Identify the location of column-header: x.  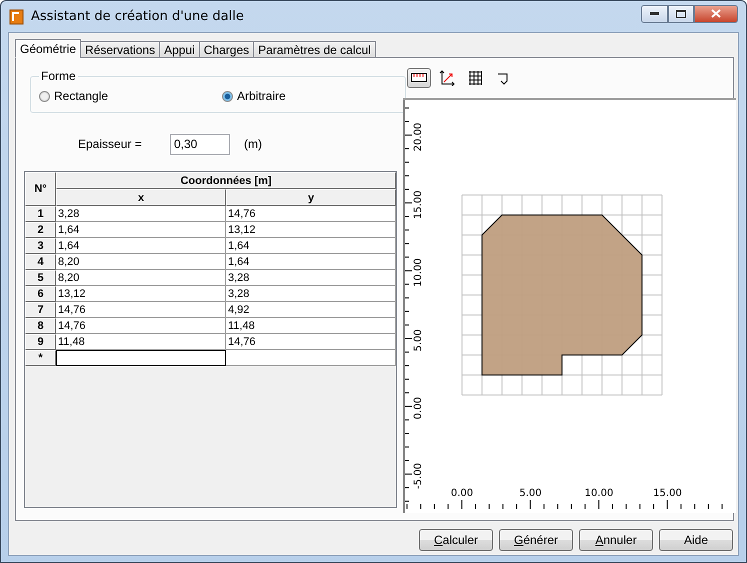
(141, 197).